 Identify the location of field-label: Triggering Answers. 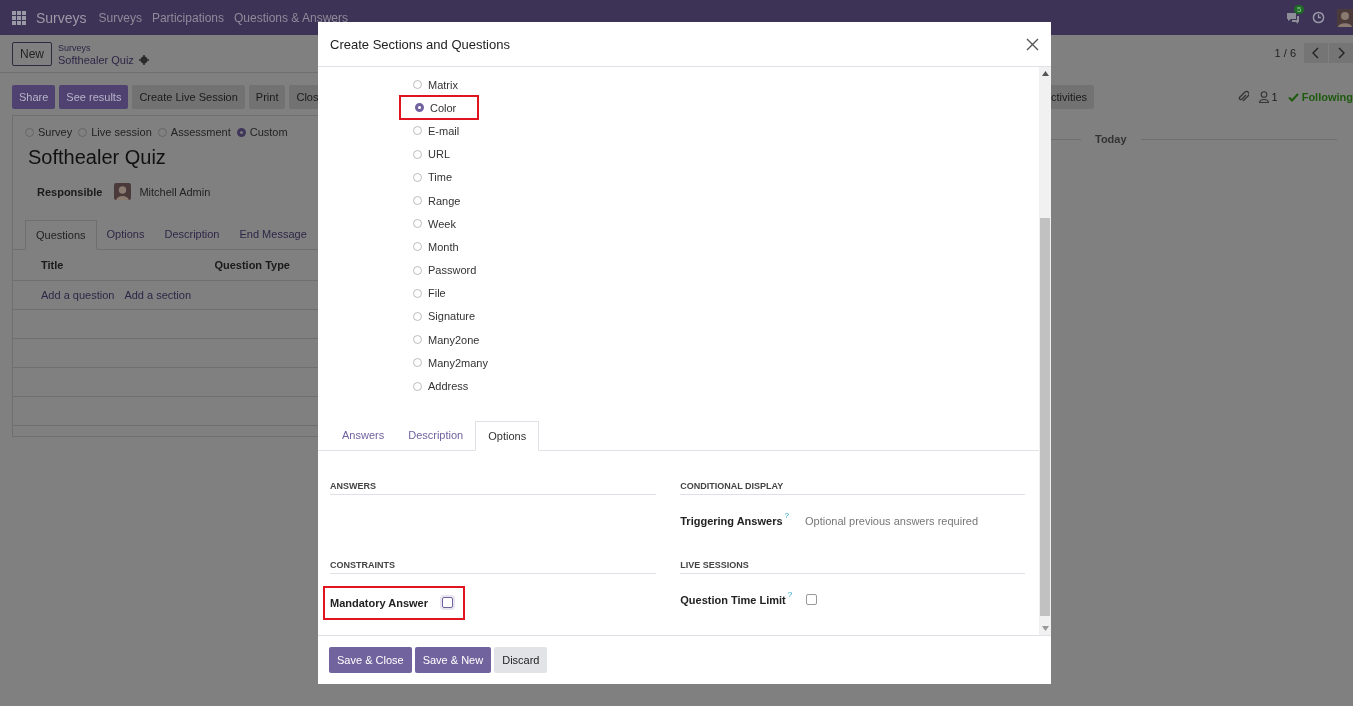
(731, 520).